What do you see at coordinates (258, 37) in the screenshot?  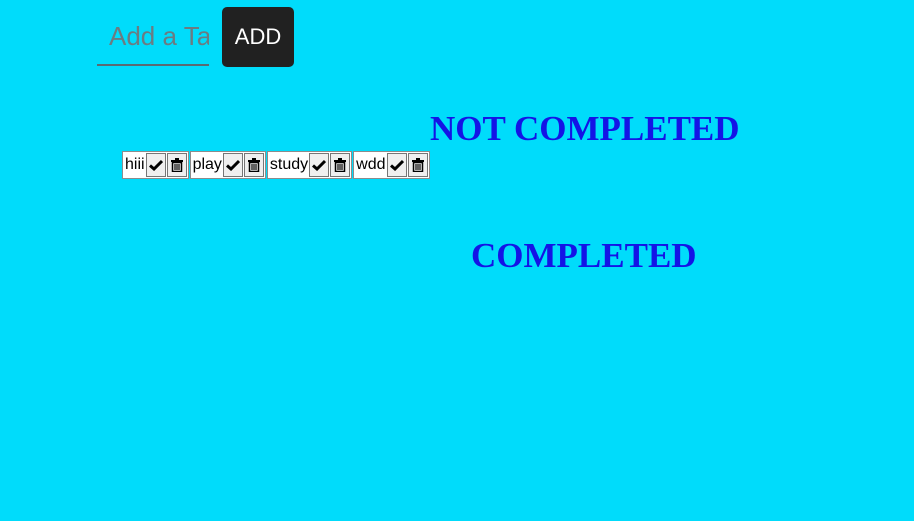 I see `add-button: ADD` at bounding box center [258, 37].